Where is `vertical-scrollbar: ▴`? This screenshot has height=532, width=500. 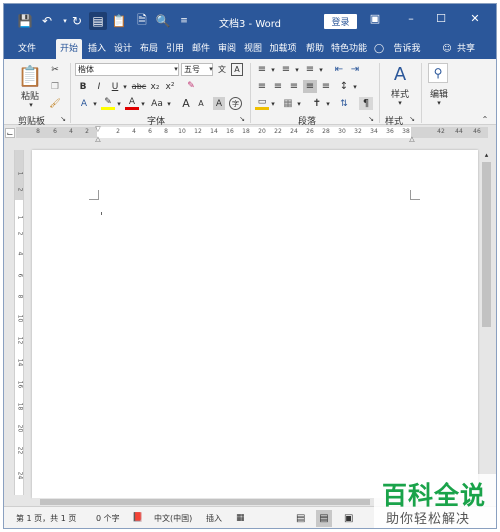
vertical-scrollbar: ▴ is located at coordinates (486, 323).